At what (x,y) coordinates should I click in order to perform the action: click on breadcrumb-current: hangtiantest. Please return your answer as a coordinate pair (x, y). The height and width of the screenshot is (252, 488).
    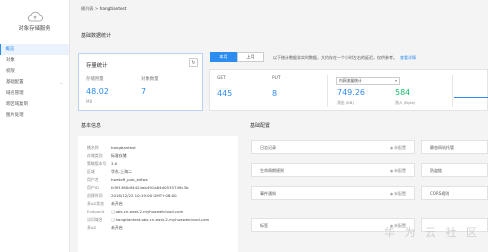
    Looking at the image, I should click on (113, 8).